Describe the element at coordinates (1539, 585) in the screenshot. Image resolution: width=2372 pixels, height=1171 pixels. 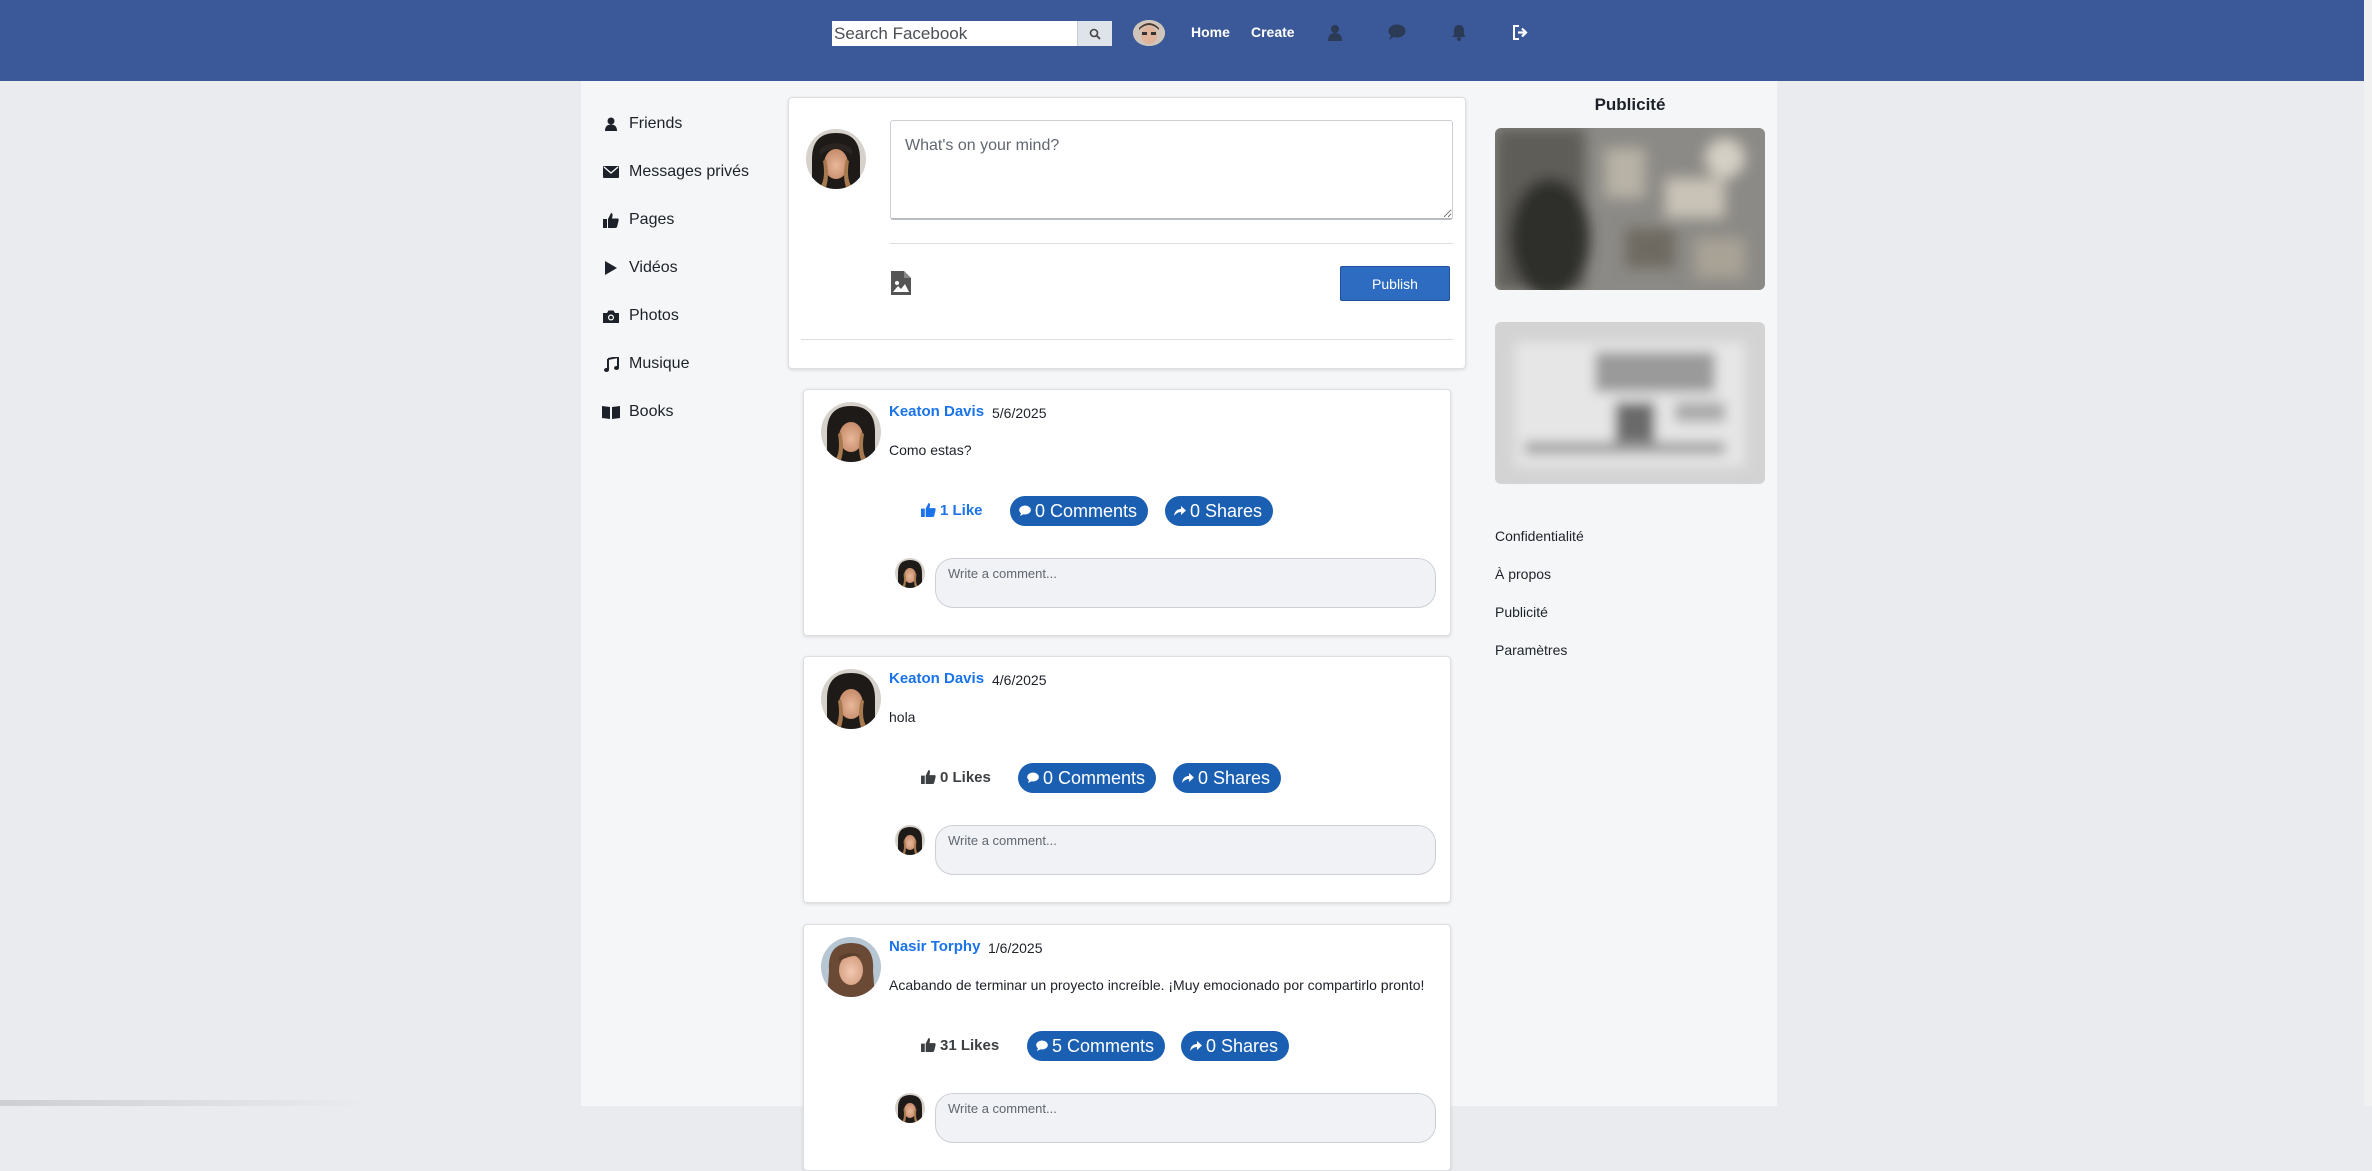
I see `footer-link-about: À propos` at that location.